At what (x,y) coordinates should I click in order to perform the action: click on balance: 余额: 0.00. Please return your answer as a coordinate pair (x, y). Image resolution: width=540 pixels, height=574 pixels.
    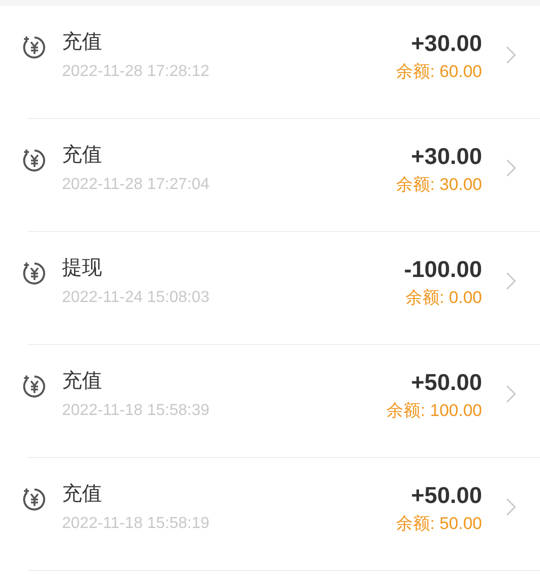
    Looking at the image, I should click on (443, 298).